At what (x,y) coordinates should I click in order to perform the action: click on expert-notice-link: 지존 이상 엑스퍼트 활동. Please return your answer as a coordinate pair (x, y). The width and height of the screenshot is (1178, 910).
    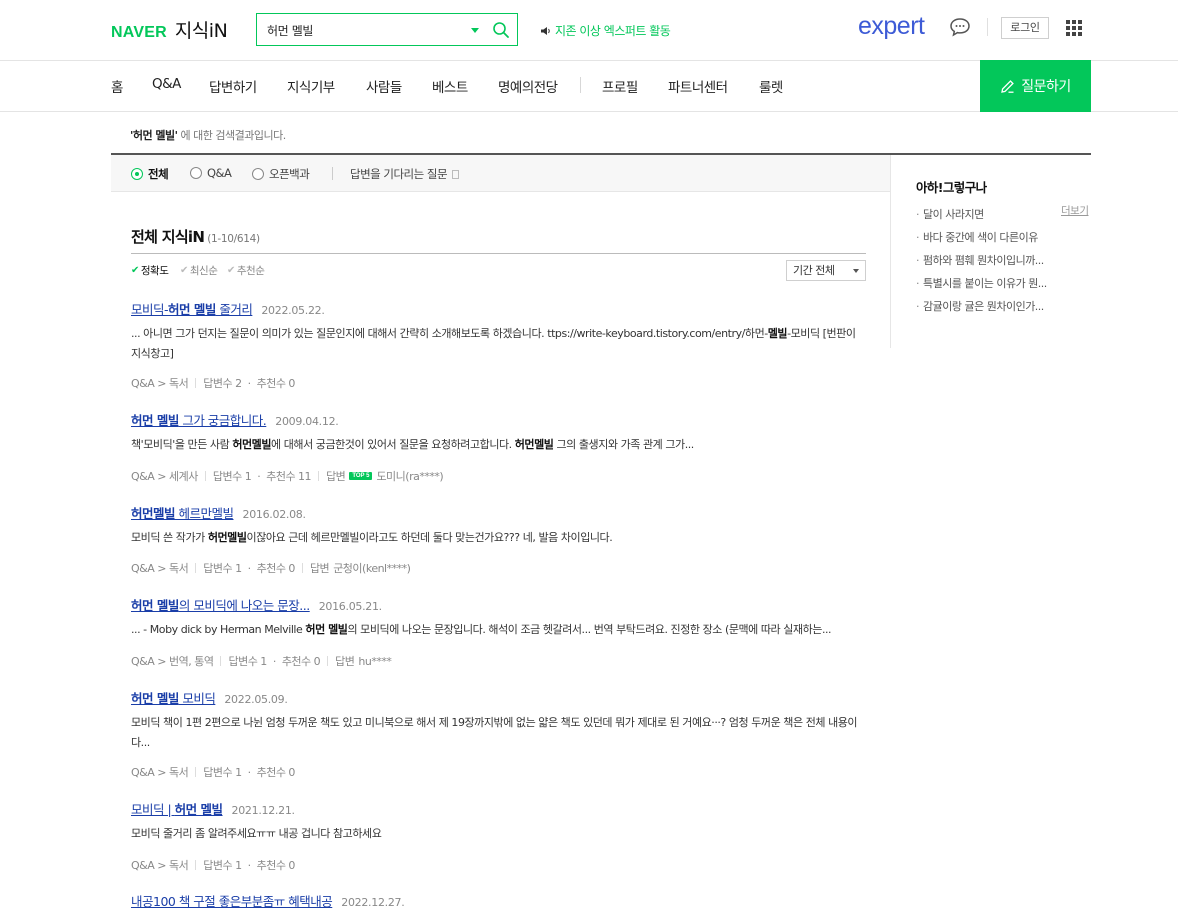
    Looking at the image, I should click on (605, 30).